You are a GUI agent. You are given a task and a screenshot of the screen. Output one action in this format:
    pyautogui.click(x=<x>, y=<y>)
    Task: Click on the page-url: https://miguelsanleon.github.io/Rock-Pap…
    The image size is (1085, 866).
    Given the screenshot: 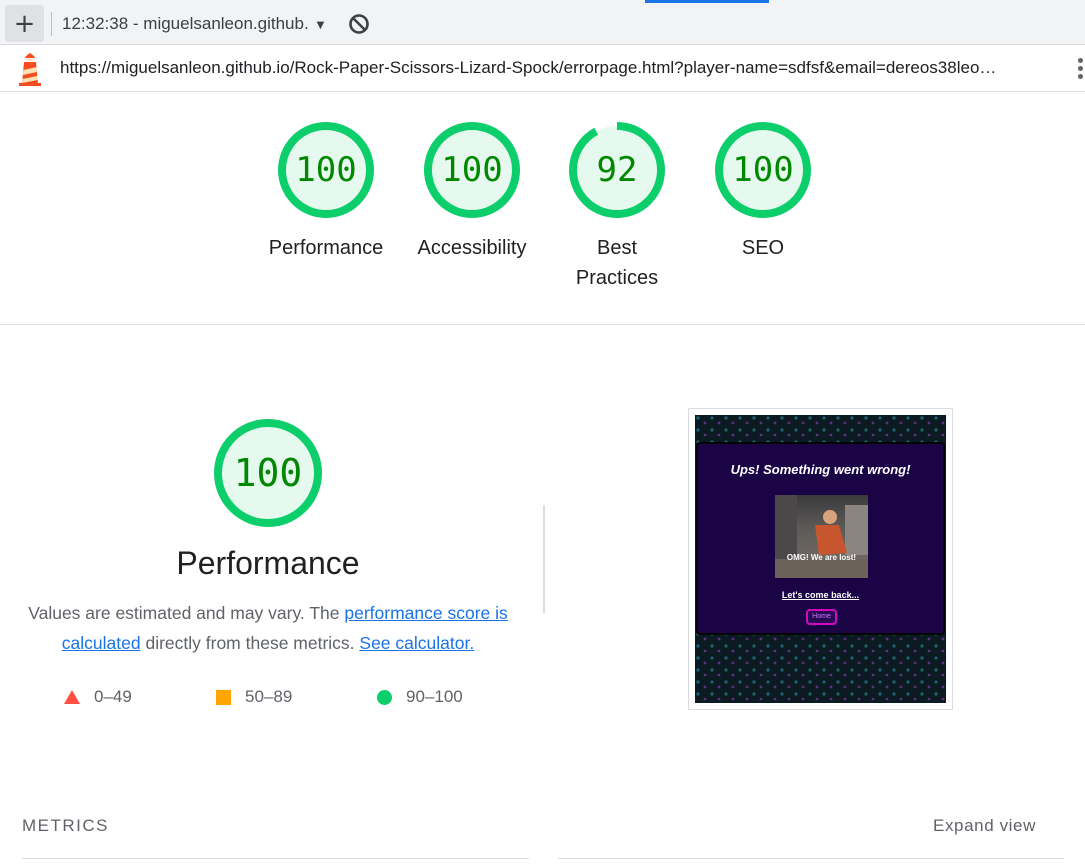 What is the action you would take?
    pyautogui.click(x=528, y=67)
    